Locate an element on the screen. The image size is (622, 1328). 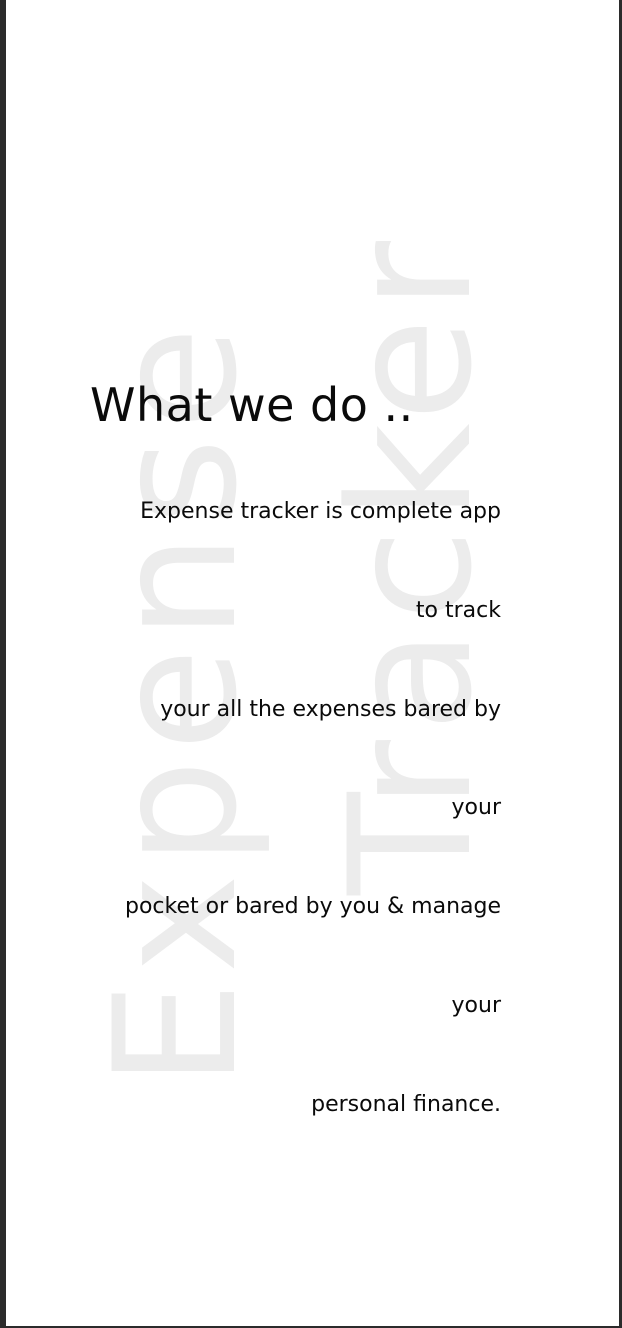
description-line: pocket or bared by you & manage is located at coordinates (312, 907).